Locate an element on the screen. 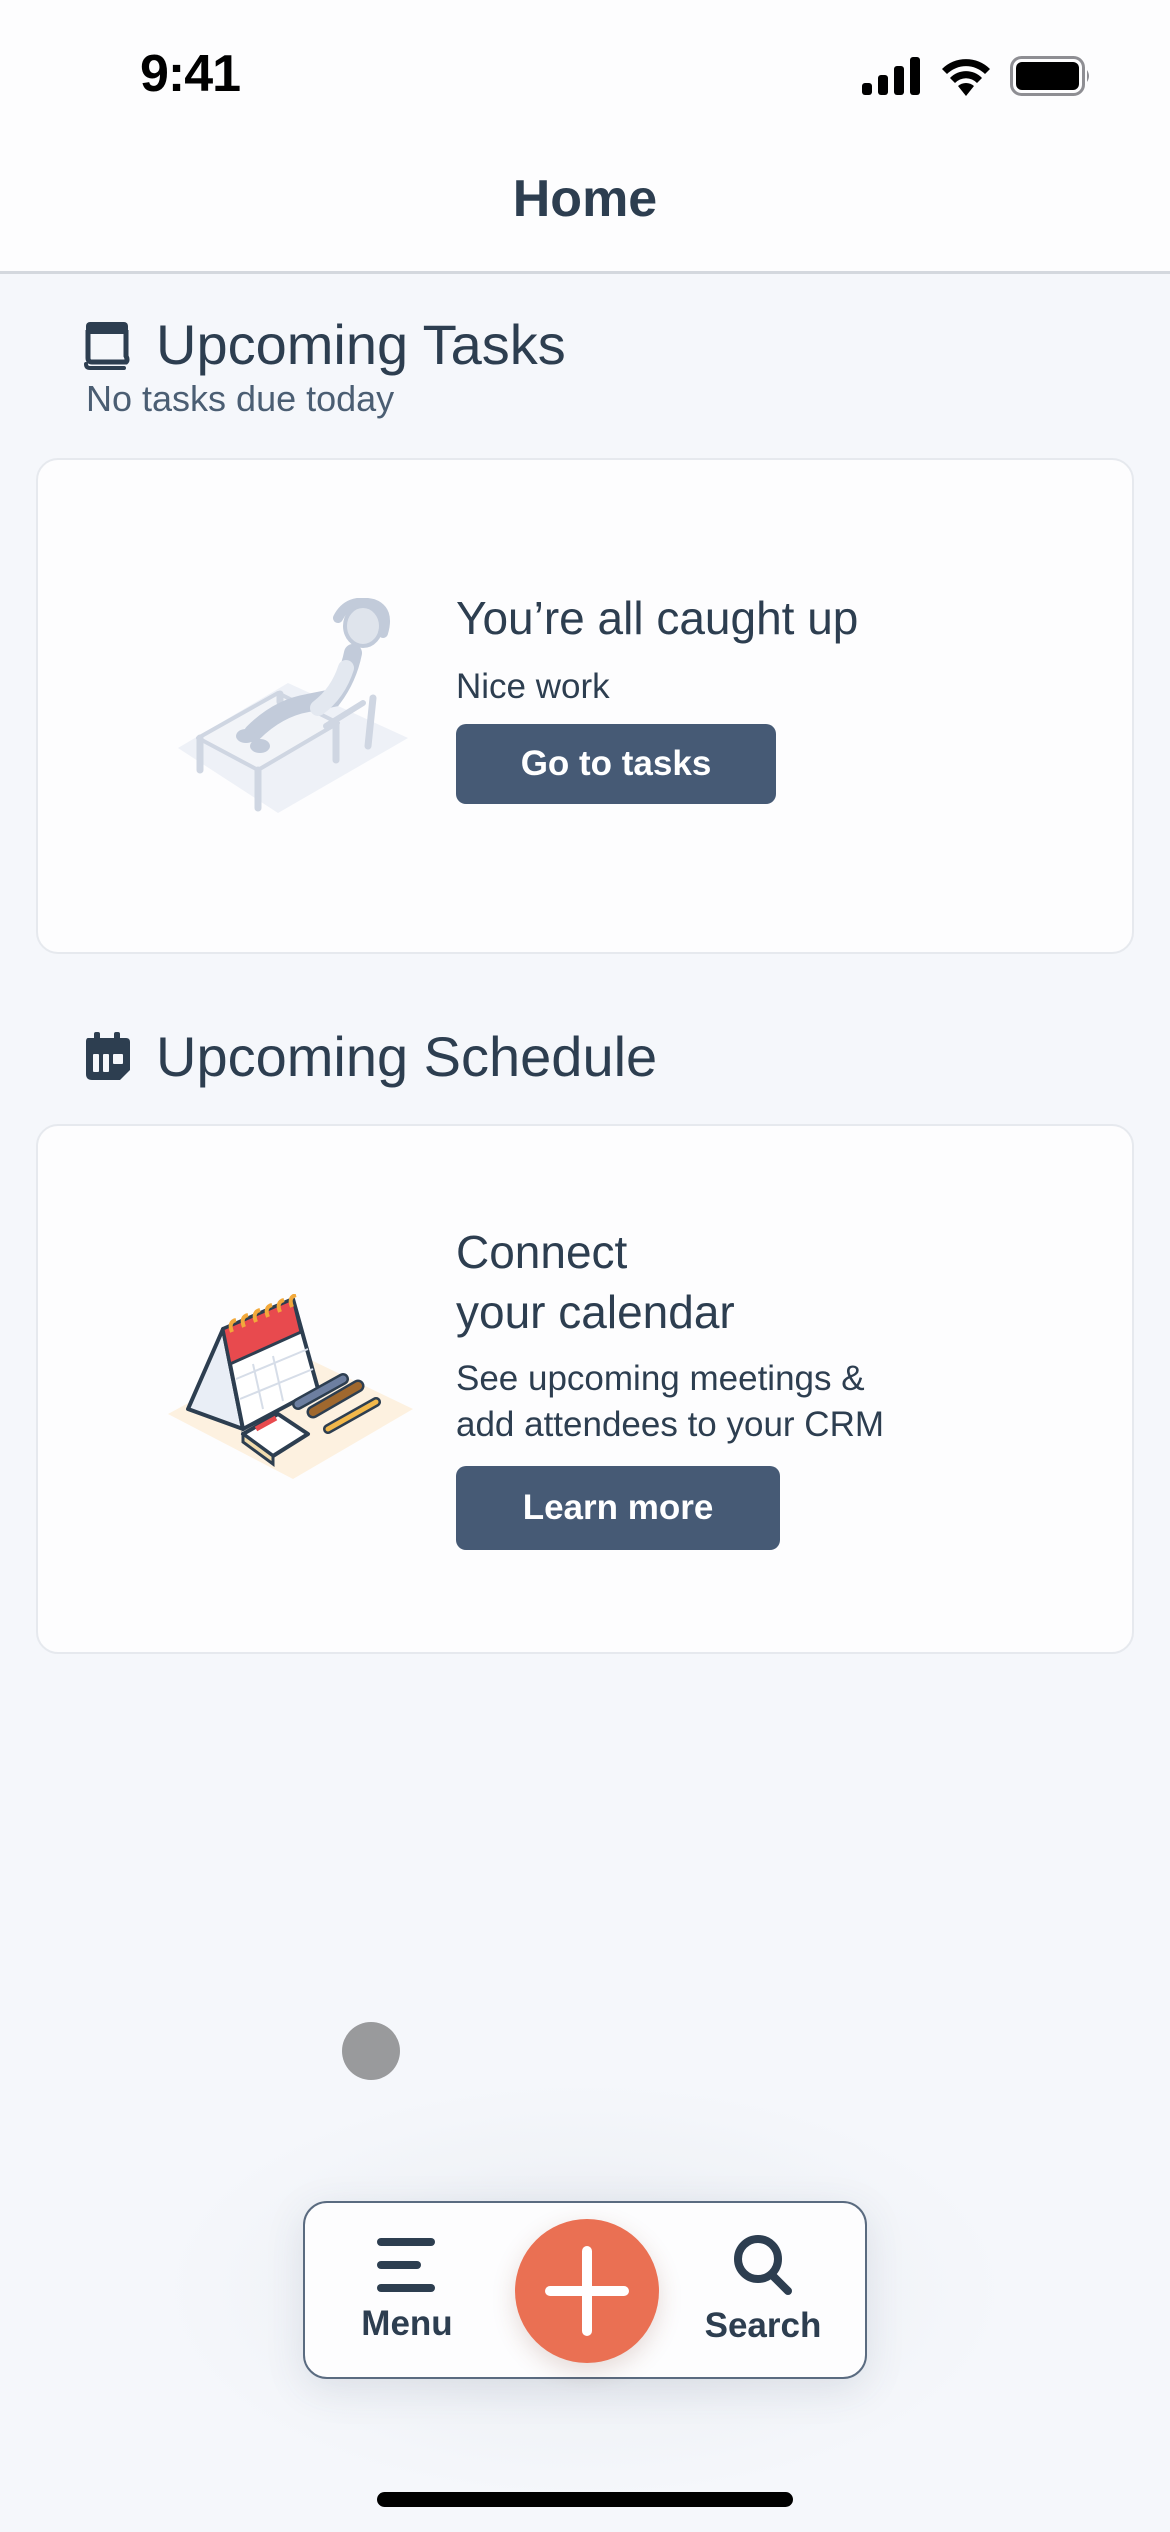  schedule-card-text-line2: add attendees to your CRM is located at coordinates (670, 1424).